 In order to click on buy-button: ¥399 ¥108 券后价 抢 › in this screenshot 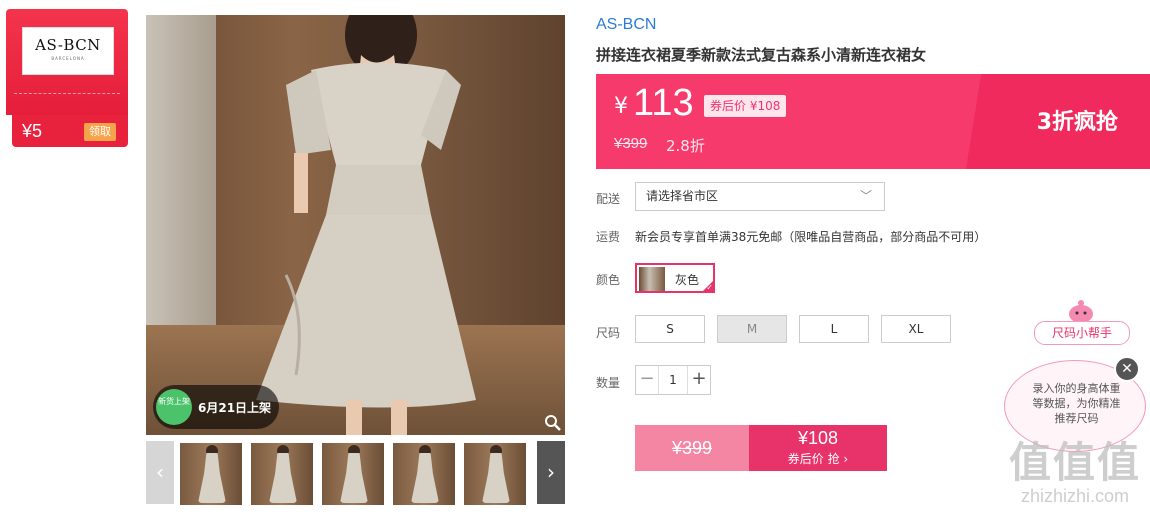, I will do `click(761, 448)`.